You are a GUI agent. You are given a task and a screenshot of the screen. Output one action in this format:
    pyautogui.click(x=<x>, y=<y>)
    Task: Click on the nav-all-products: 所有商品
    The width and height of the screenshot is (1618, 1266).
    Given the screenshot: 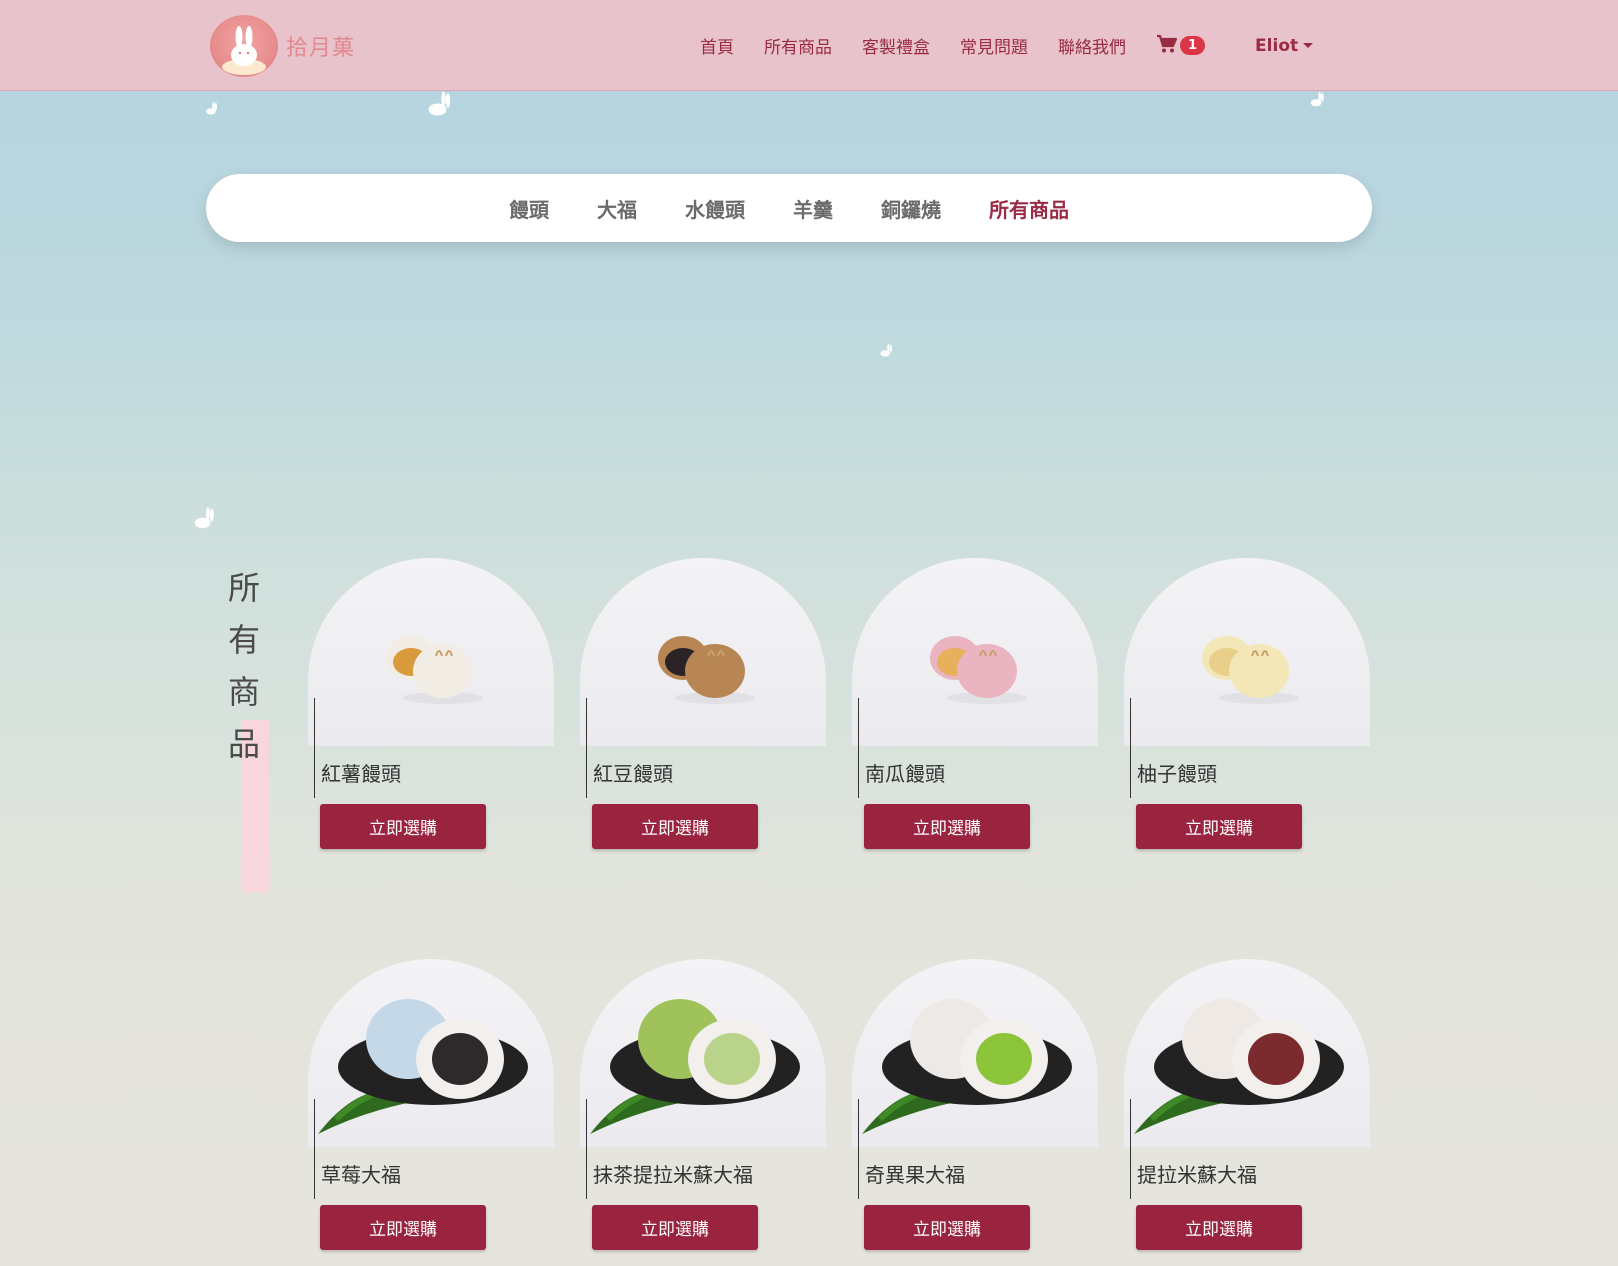 What is the action you would take?
    pyautogui.click(x=798, y=45)
    